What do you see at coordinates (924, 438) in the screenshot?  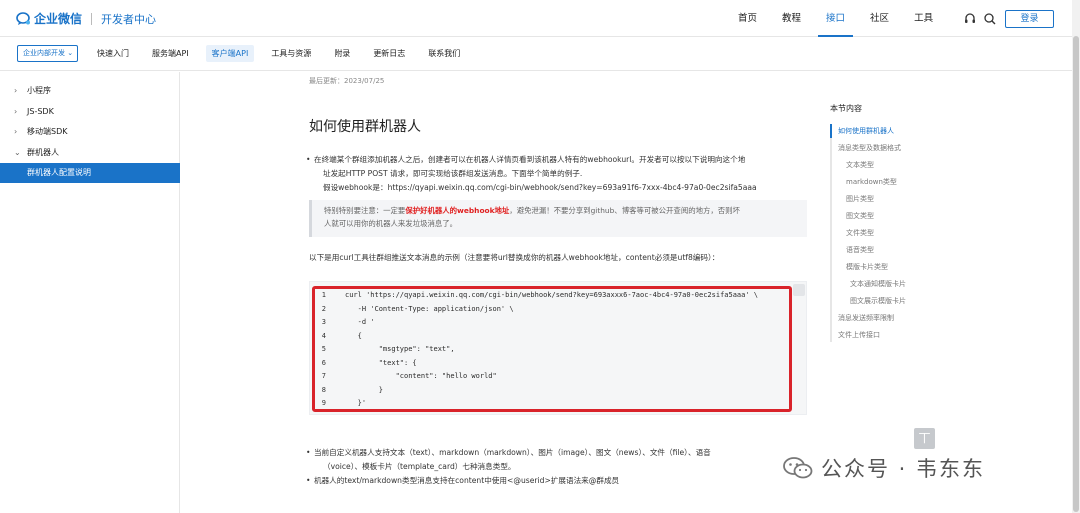 I see `back-to-top-button: 丅` at bounding box center [924, 438].